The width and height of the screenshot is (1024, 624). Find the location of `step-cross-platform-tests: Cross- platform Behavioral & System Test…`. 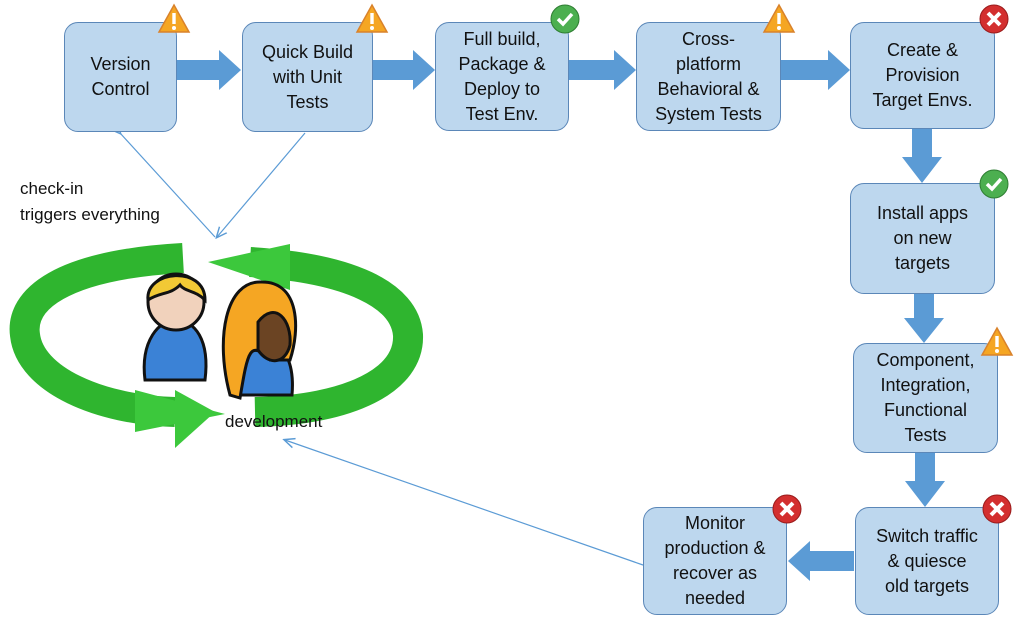

step-cross-platform-tests: Cross- platform Behavioral & System Test… is located at coordinates (708, 76).